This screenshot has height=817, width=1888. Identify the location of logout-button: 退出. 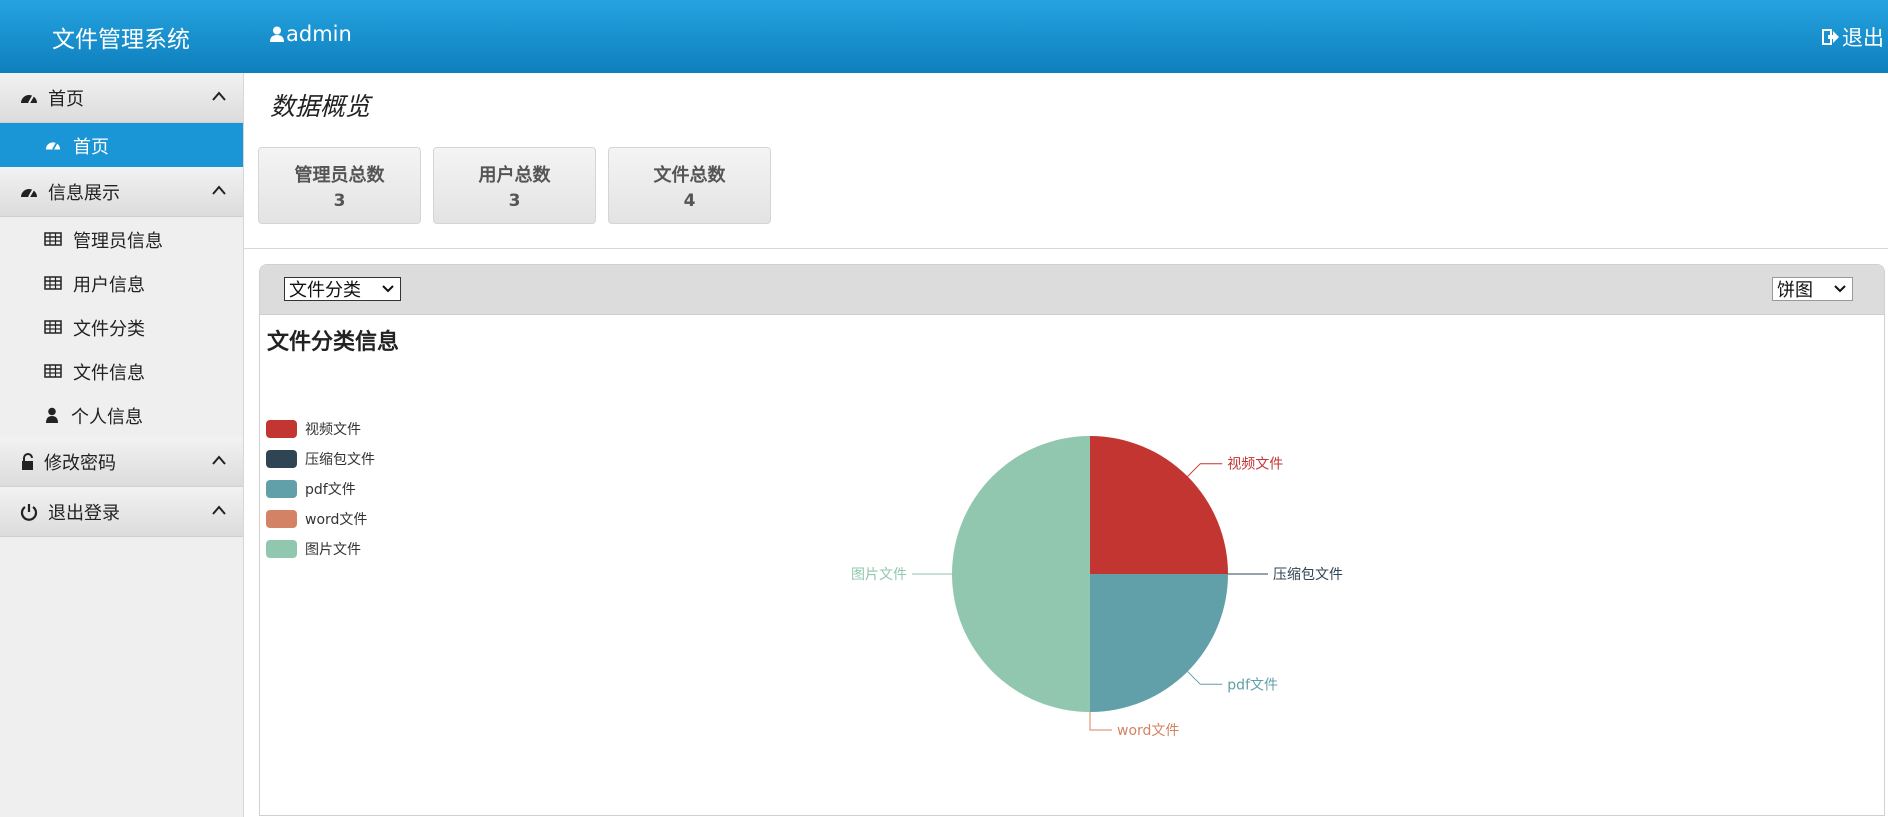
(1853, 37).